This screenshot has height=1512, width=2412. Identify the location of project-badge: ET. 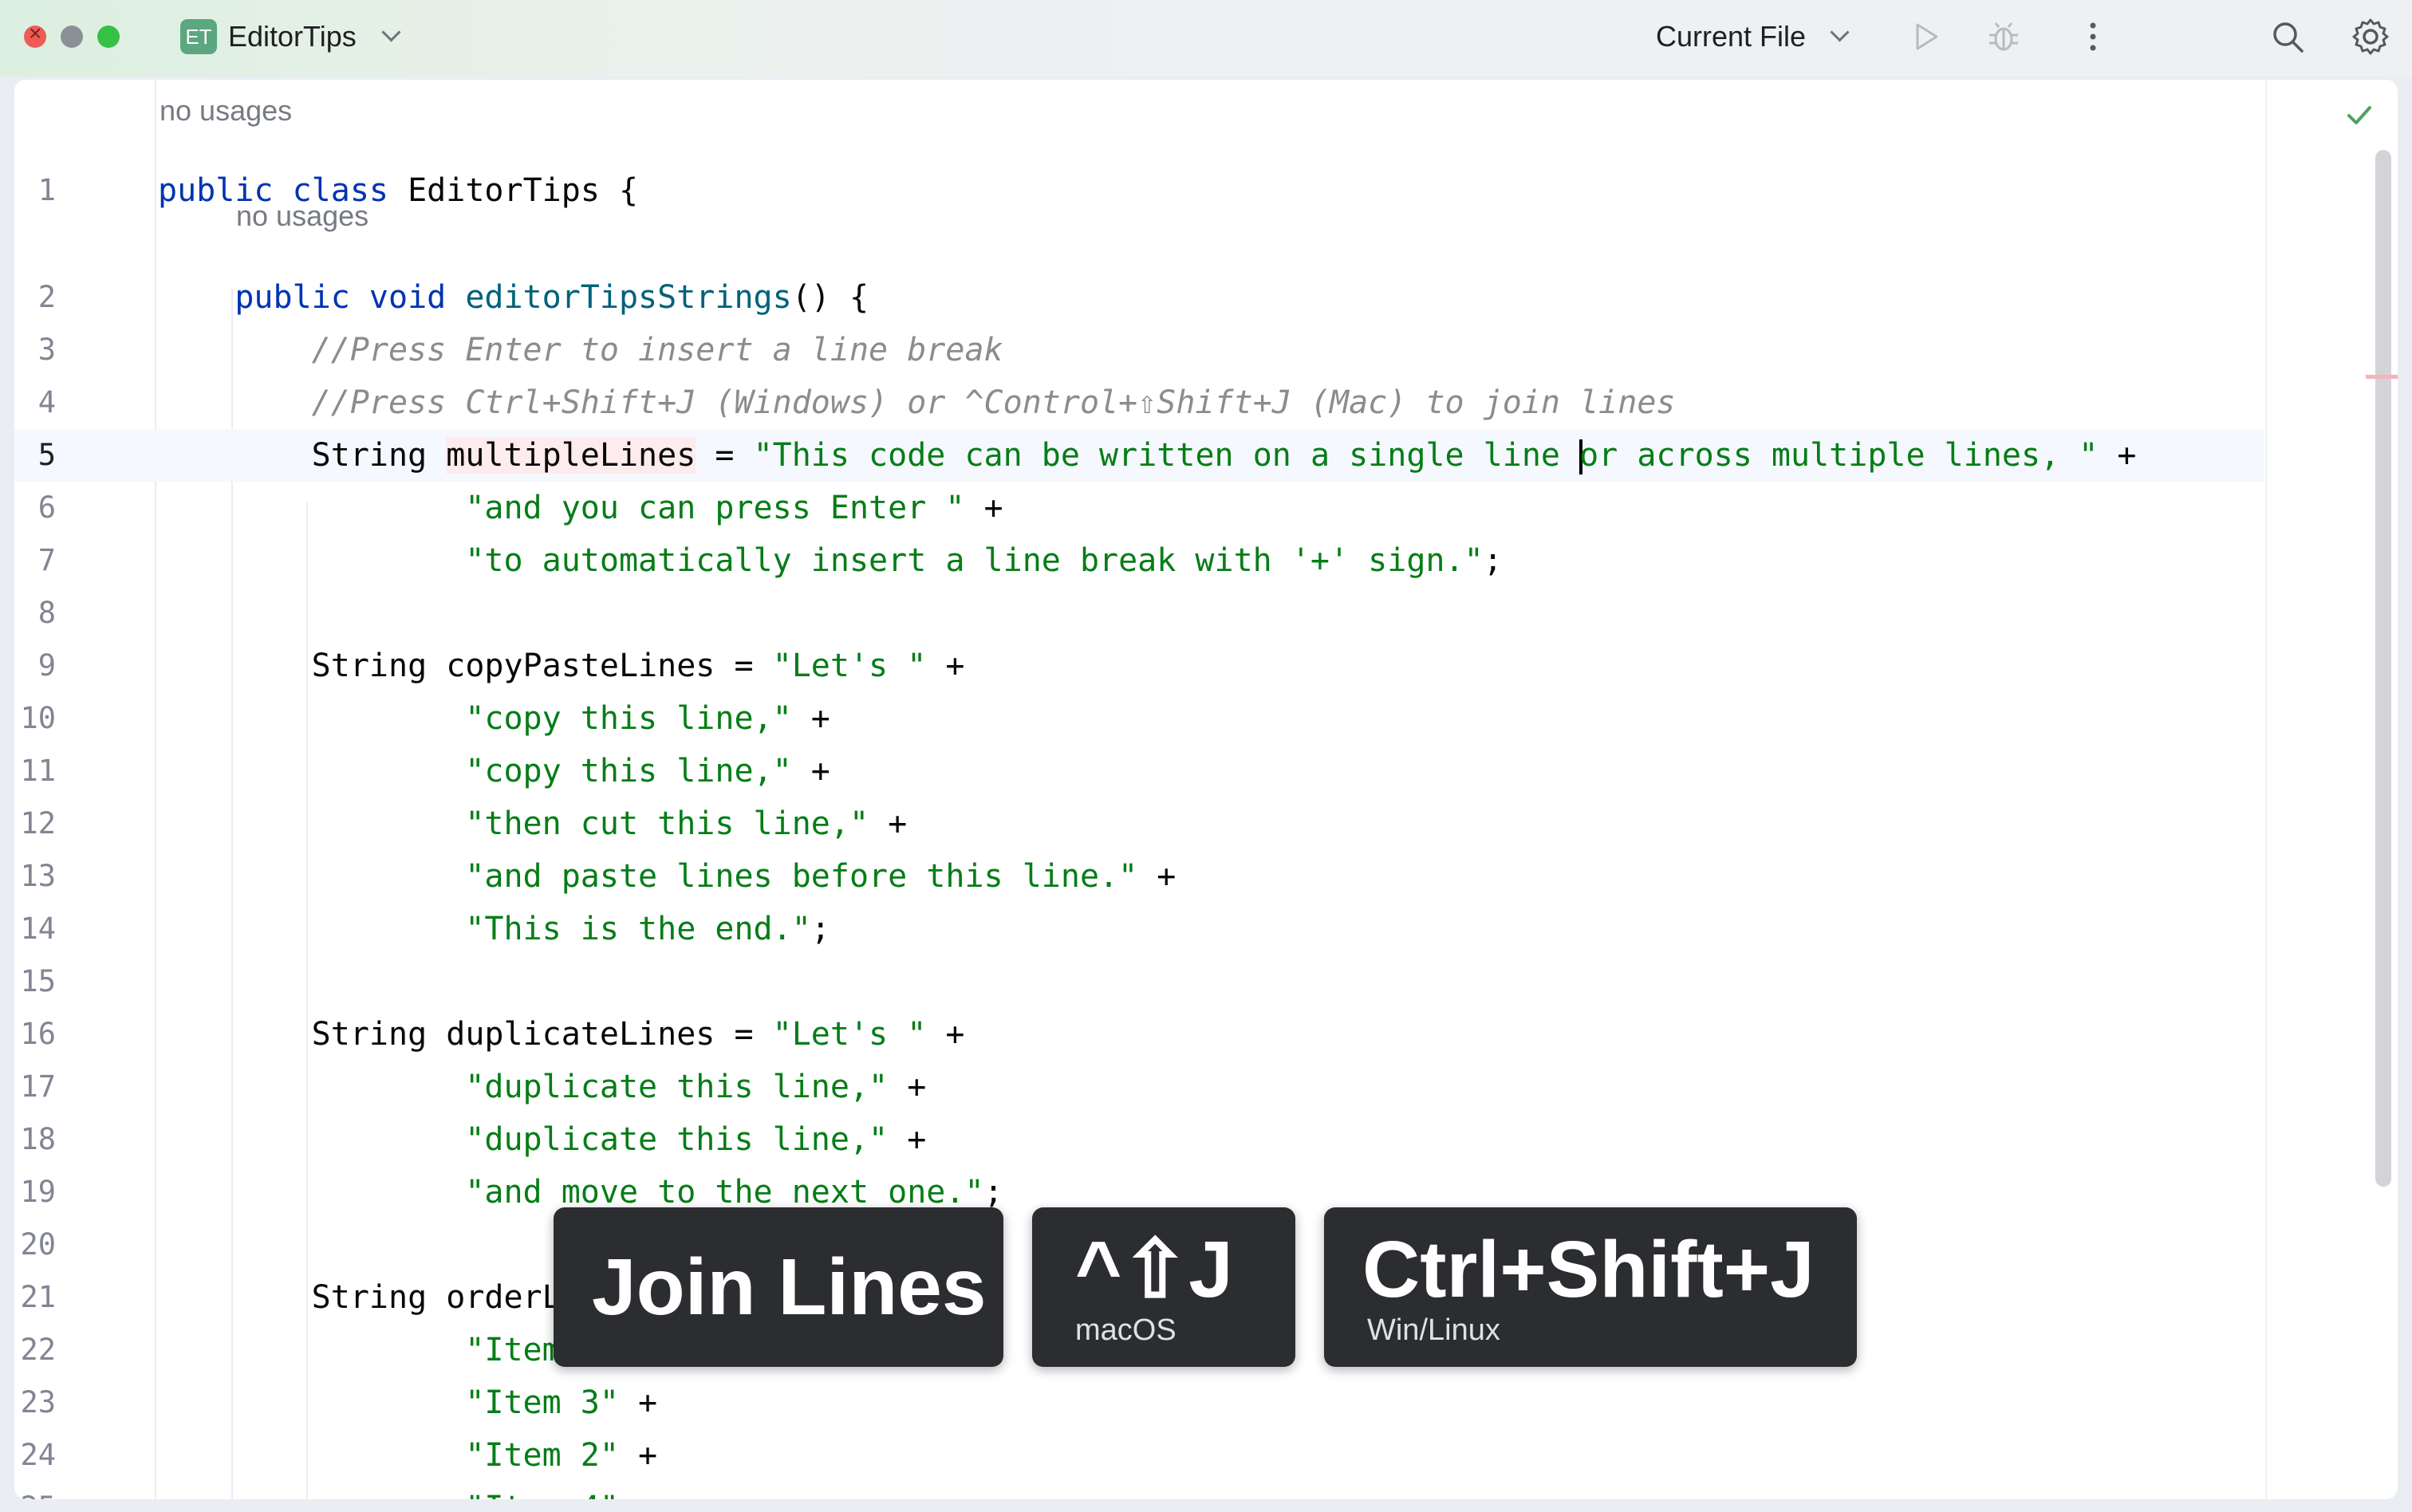
(199, 36).